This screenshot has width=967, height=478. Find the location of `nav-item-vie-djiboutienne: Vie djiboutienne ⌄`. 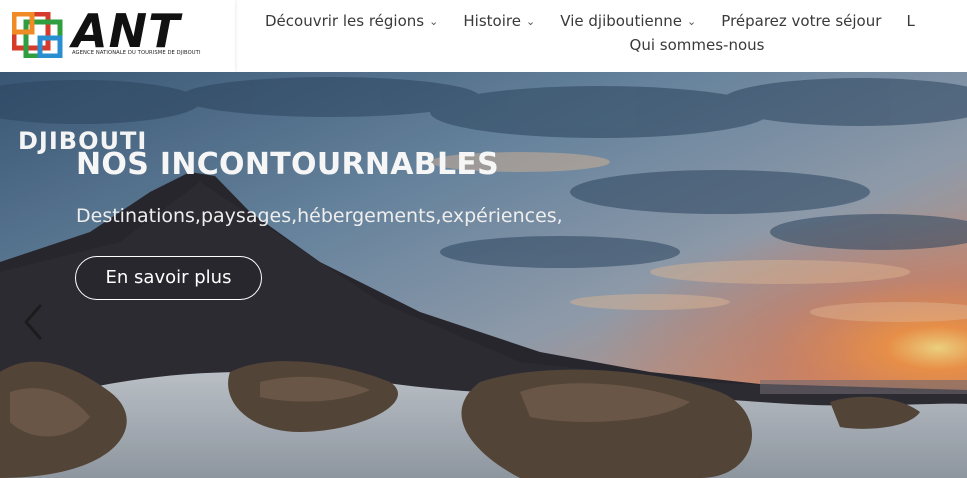

nav-item-vie-djiboutienne: Vie djiboutienne ⌄ is located at coordinates (628, 21).